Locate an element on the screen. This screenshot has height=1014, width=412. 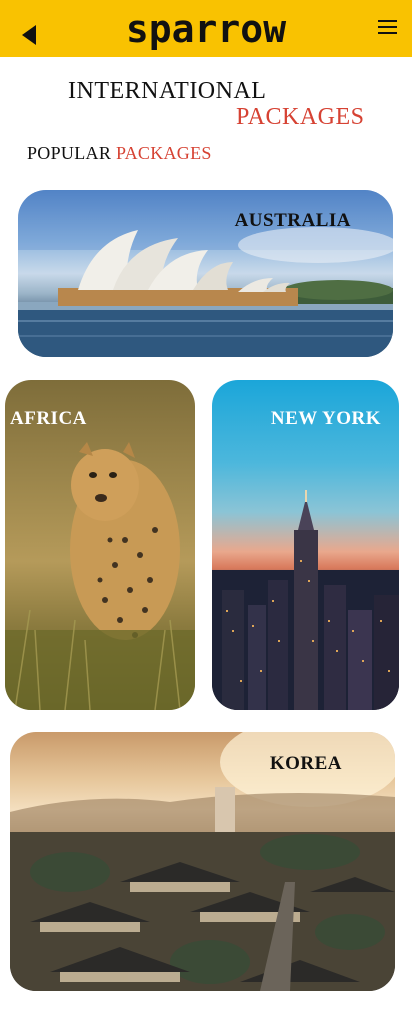
package-label-australia: AUSTRALIA is located at coordinates (292, 220).